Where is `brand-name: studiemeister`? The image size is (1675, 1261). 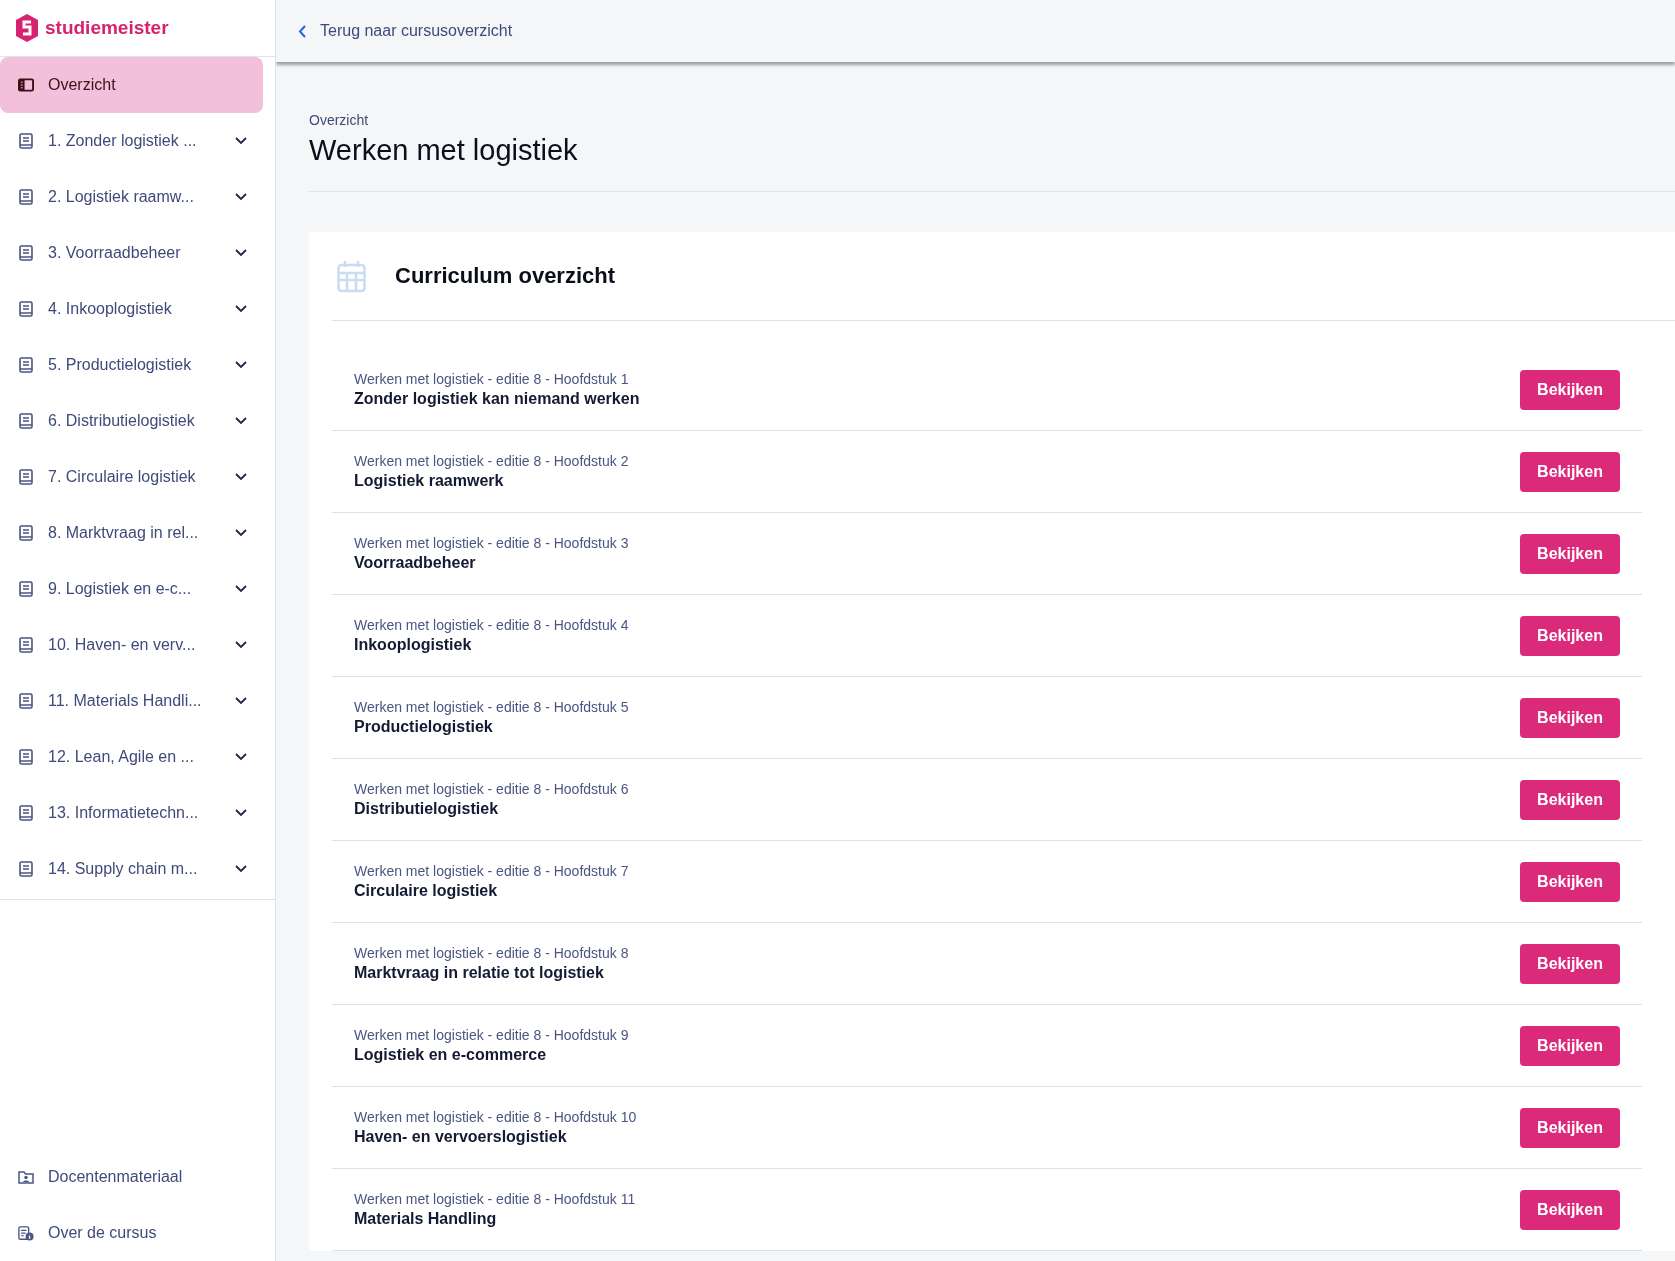
brand-name: studiemeister is located at coordinates (107, 28).